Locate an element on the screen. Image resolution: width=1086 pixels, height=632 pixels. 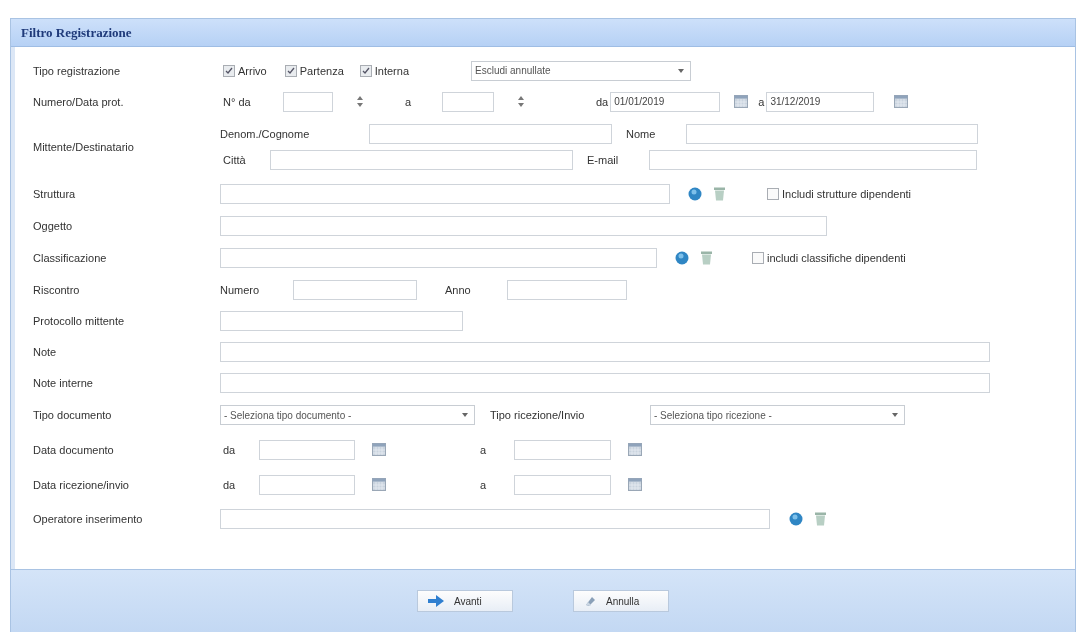
checkbox: includi classifiche dipendenti is located at coordinates (829, 257).